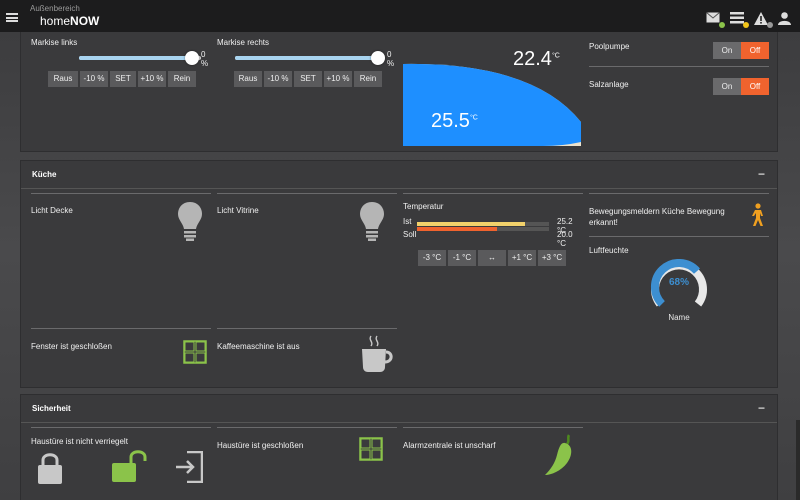  Describe the element at coordinates (51, 408) in the screenshot. I see `sicherheit-title: Sicherheit` at that location.